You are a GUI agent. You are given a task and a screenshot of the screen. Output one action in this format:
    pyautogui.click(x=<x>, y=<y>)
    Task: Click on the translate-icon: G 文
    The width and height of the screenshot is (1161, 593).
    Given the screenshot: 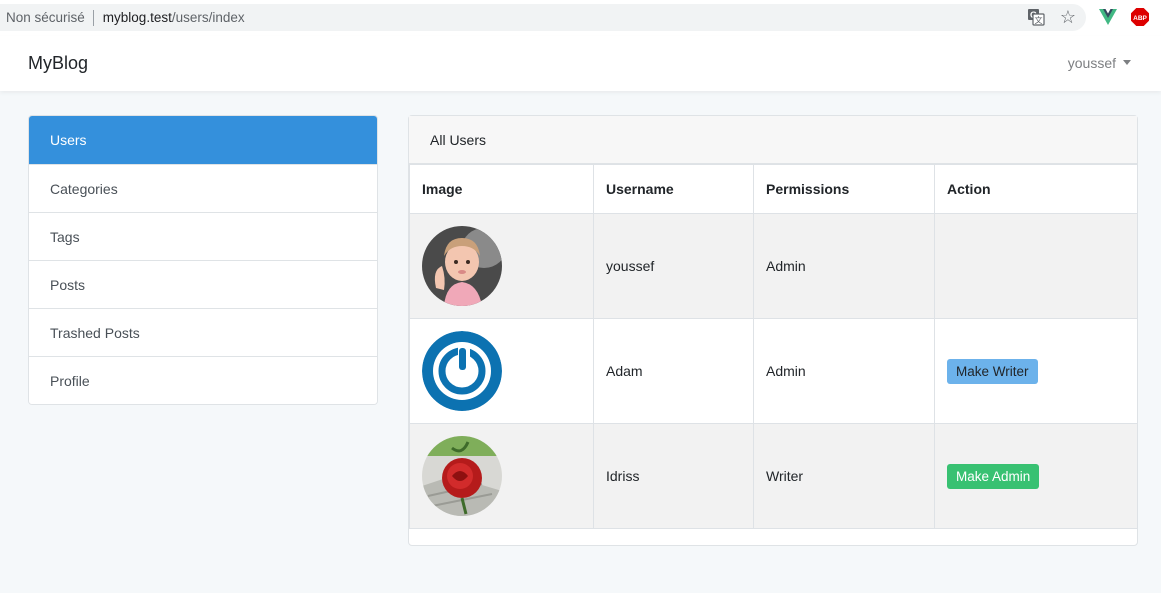 What is the action you would take?
    pyautogui.click(x=1036, y=17)
    